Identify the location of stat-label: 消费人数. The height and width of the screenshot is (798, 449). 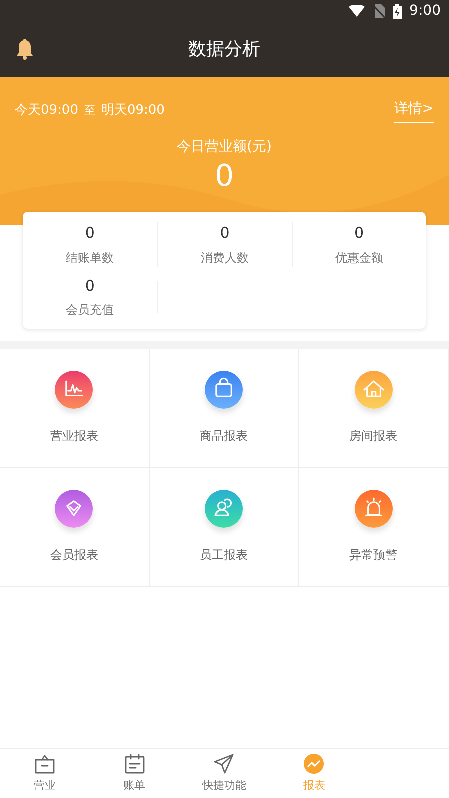
(224, 258).